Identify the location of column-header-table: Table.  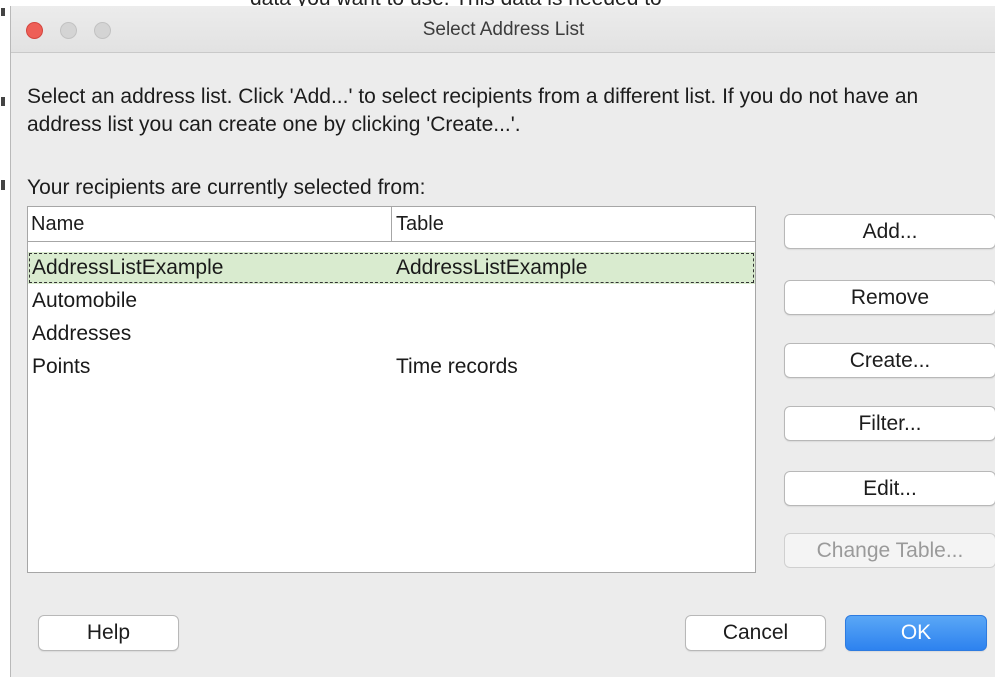
(420, 224).